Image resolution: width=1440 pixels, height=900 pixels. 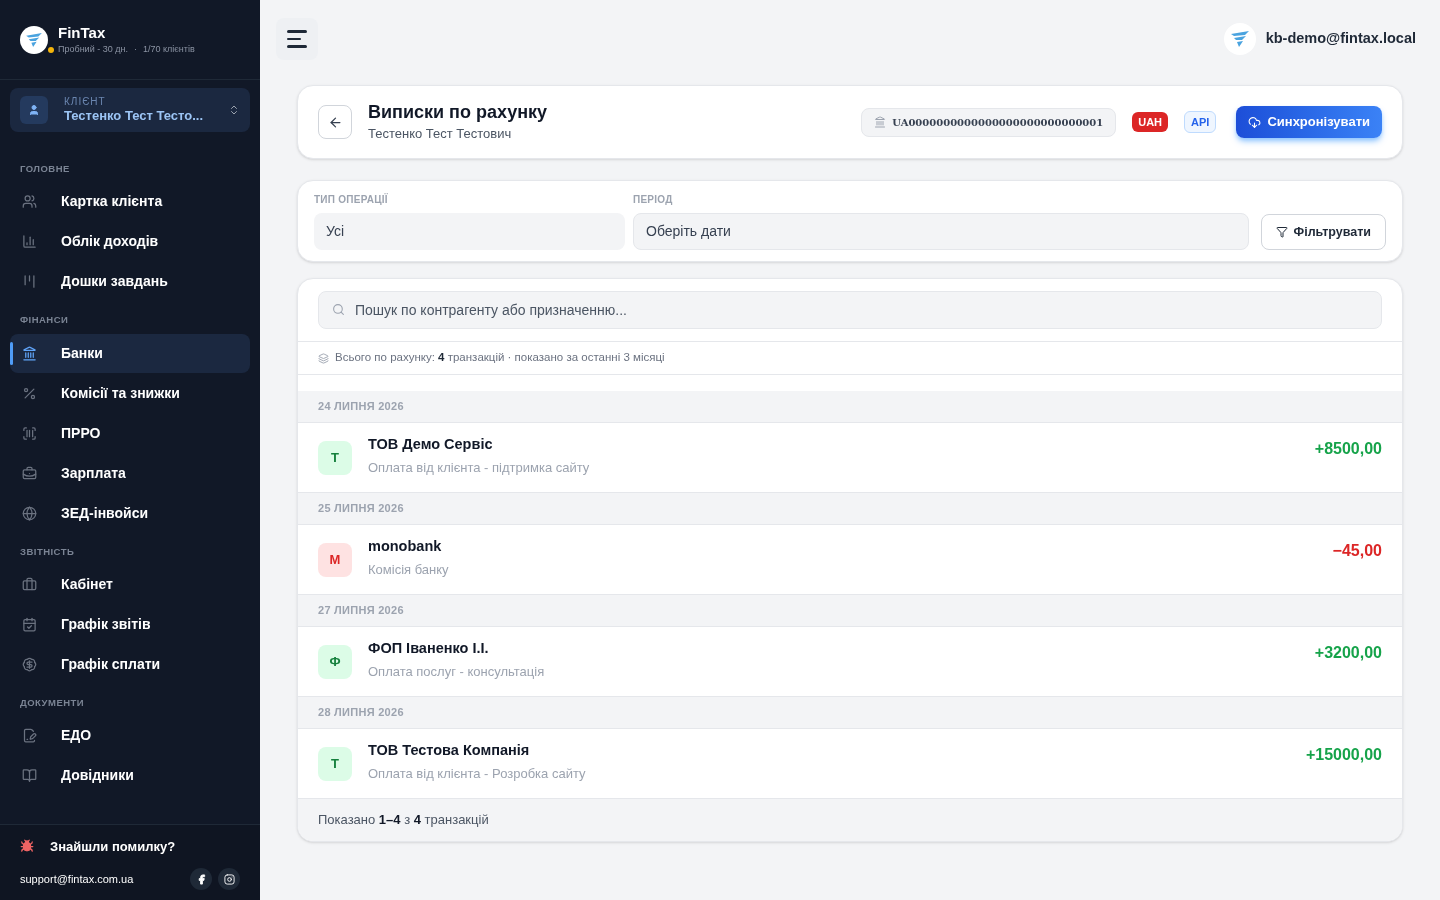 I want to click on cloud-download-icon, so click(x=1255, y=122).